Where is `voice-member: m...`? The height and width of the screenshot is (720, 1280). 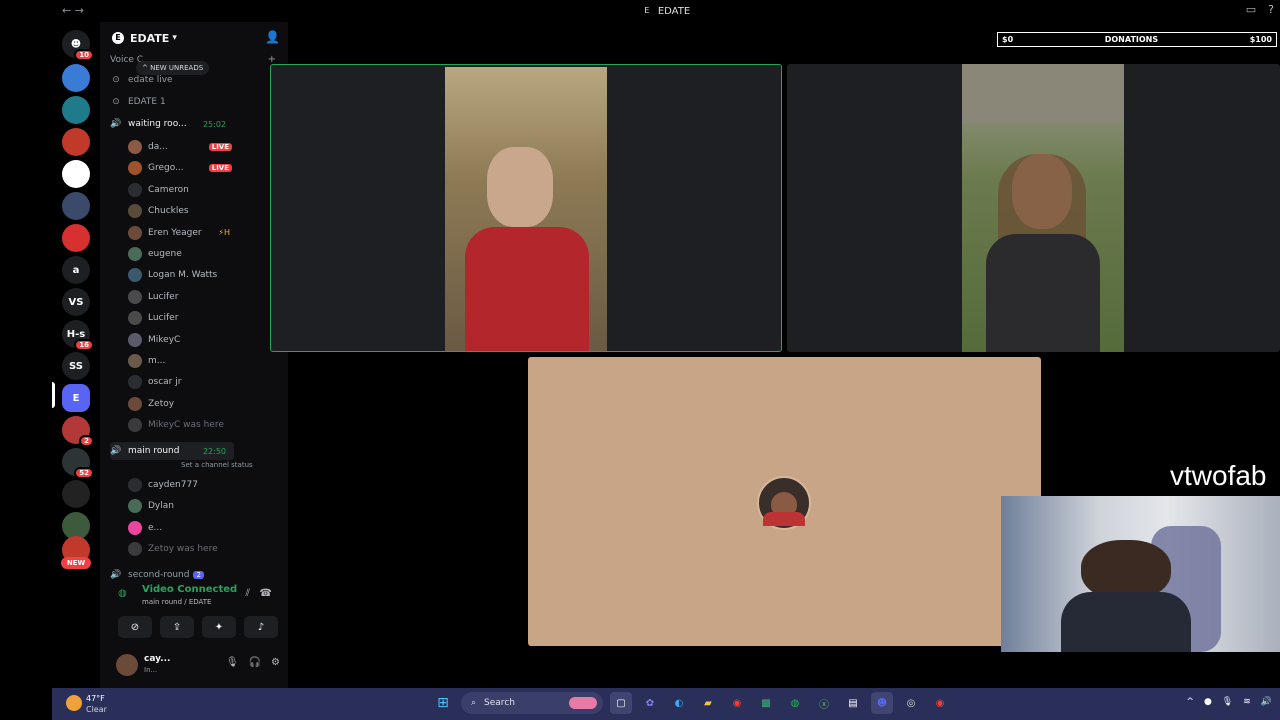 voice-member: m... is located at coordinates (183, 361).